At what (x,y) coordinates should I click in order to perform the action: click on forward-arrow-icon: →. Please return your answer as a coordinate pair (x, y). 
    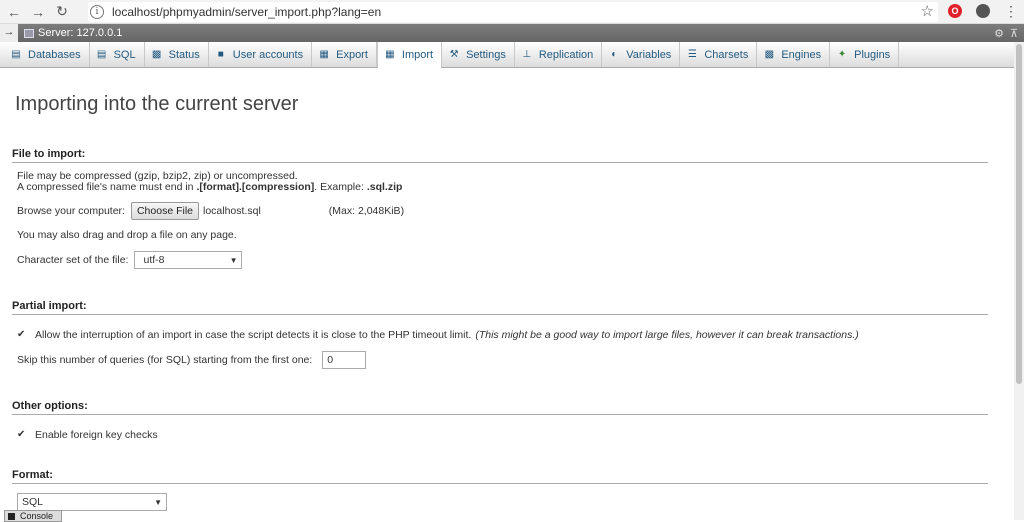
    Looking at the image, I should click on (38, 12).